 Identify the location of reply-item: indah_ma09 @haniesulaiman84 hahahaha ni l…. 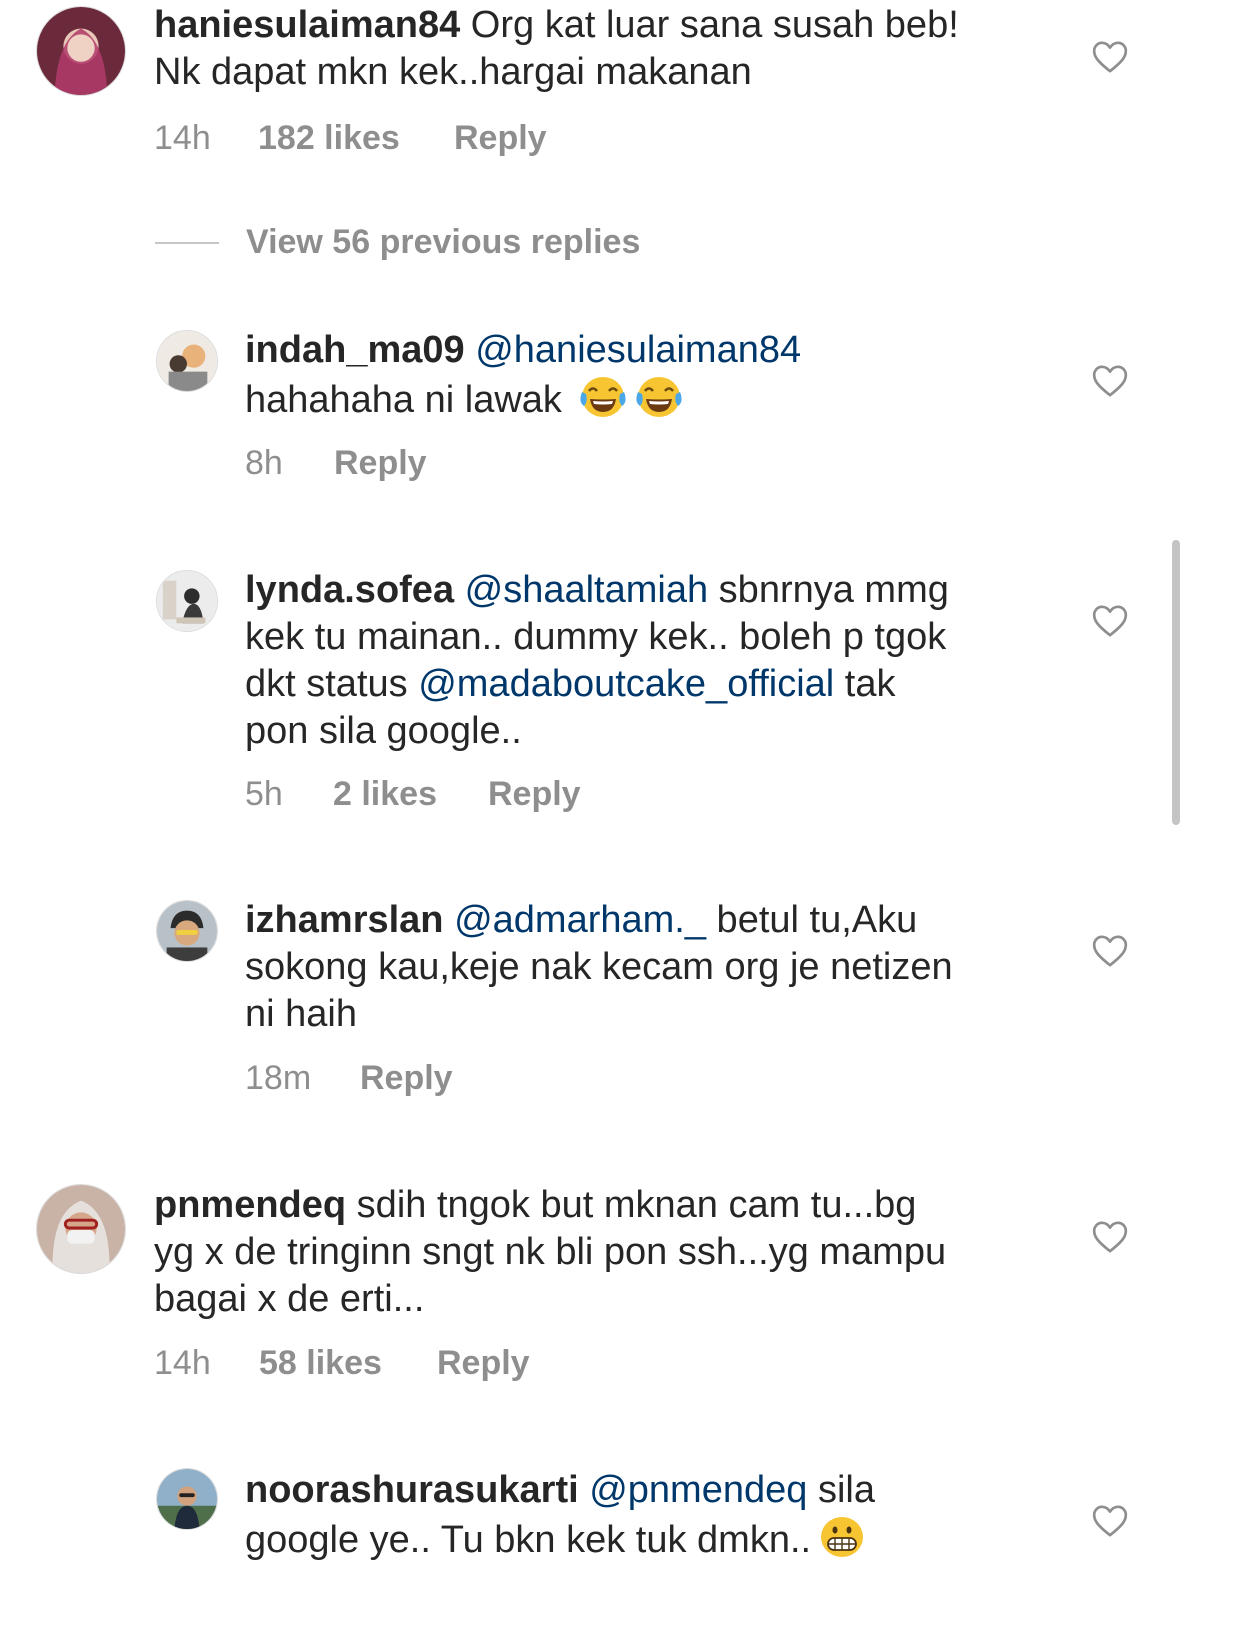
(621, 410).